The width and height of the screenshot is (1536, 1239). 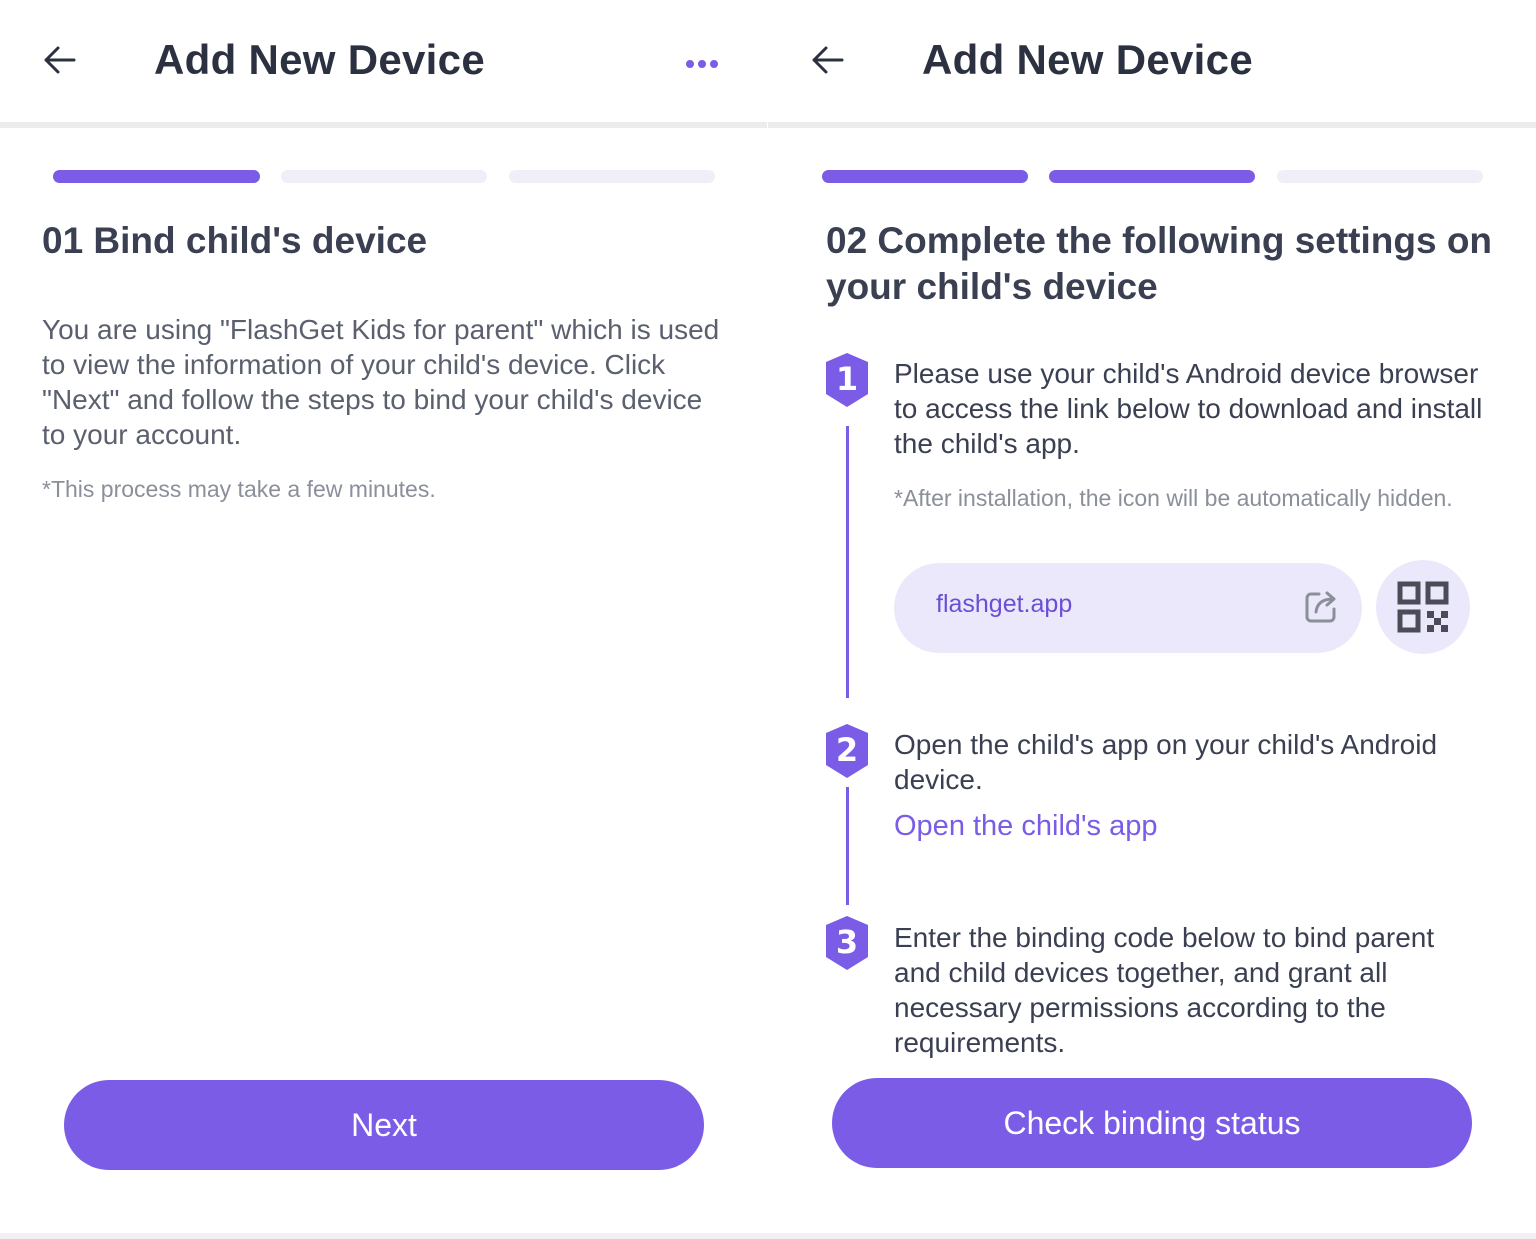 I want to click on process-note: *This process may take a few minutes., so click(x=239, y=489).